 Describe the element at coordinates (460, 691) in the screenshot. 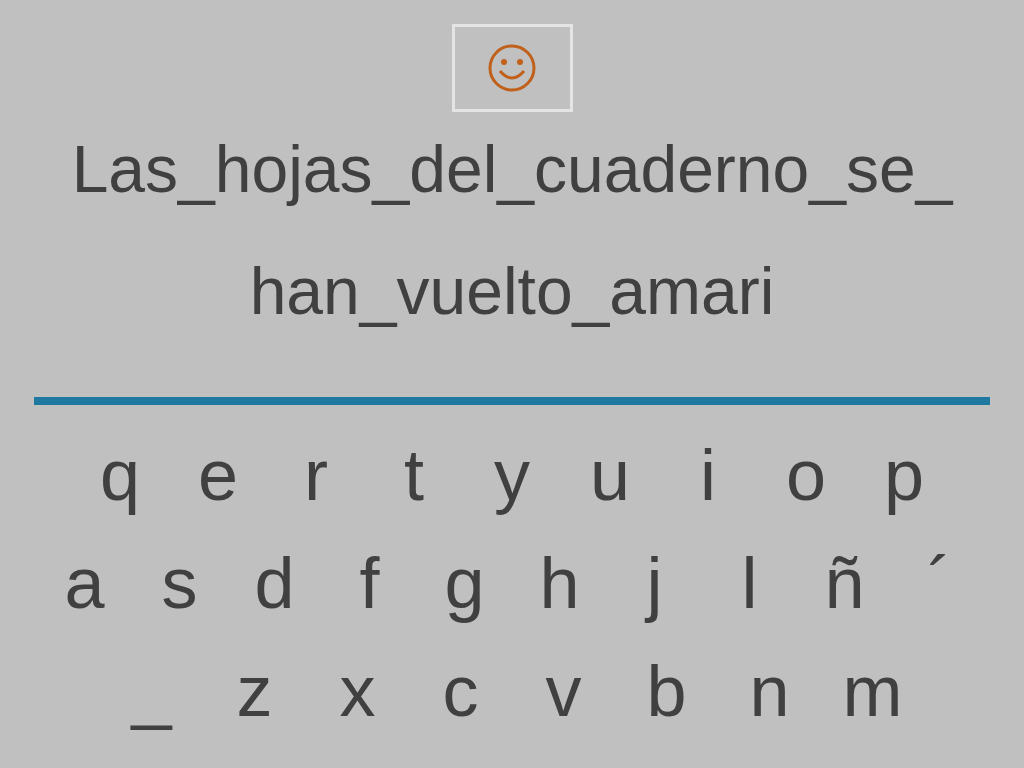

I see `letter-key: c` at that location.